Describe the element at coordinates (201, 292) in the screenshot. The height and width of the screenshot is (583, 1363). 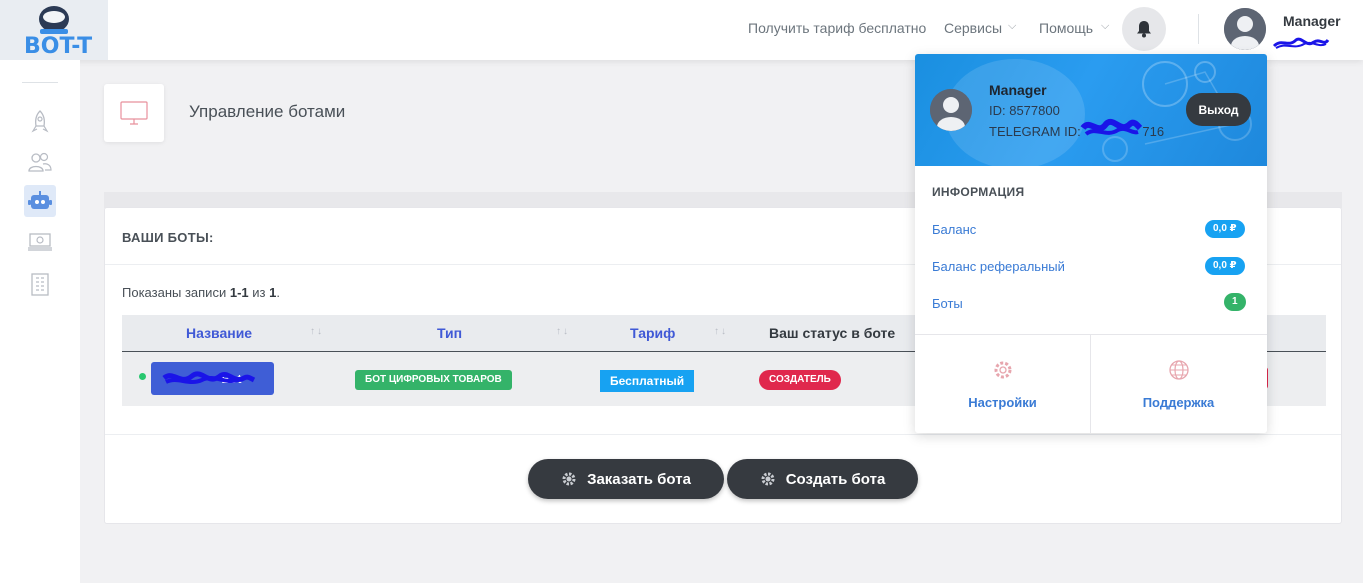
I see `records-info: Показаны записи 1-1 из 1.` at that location.